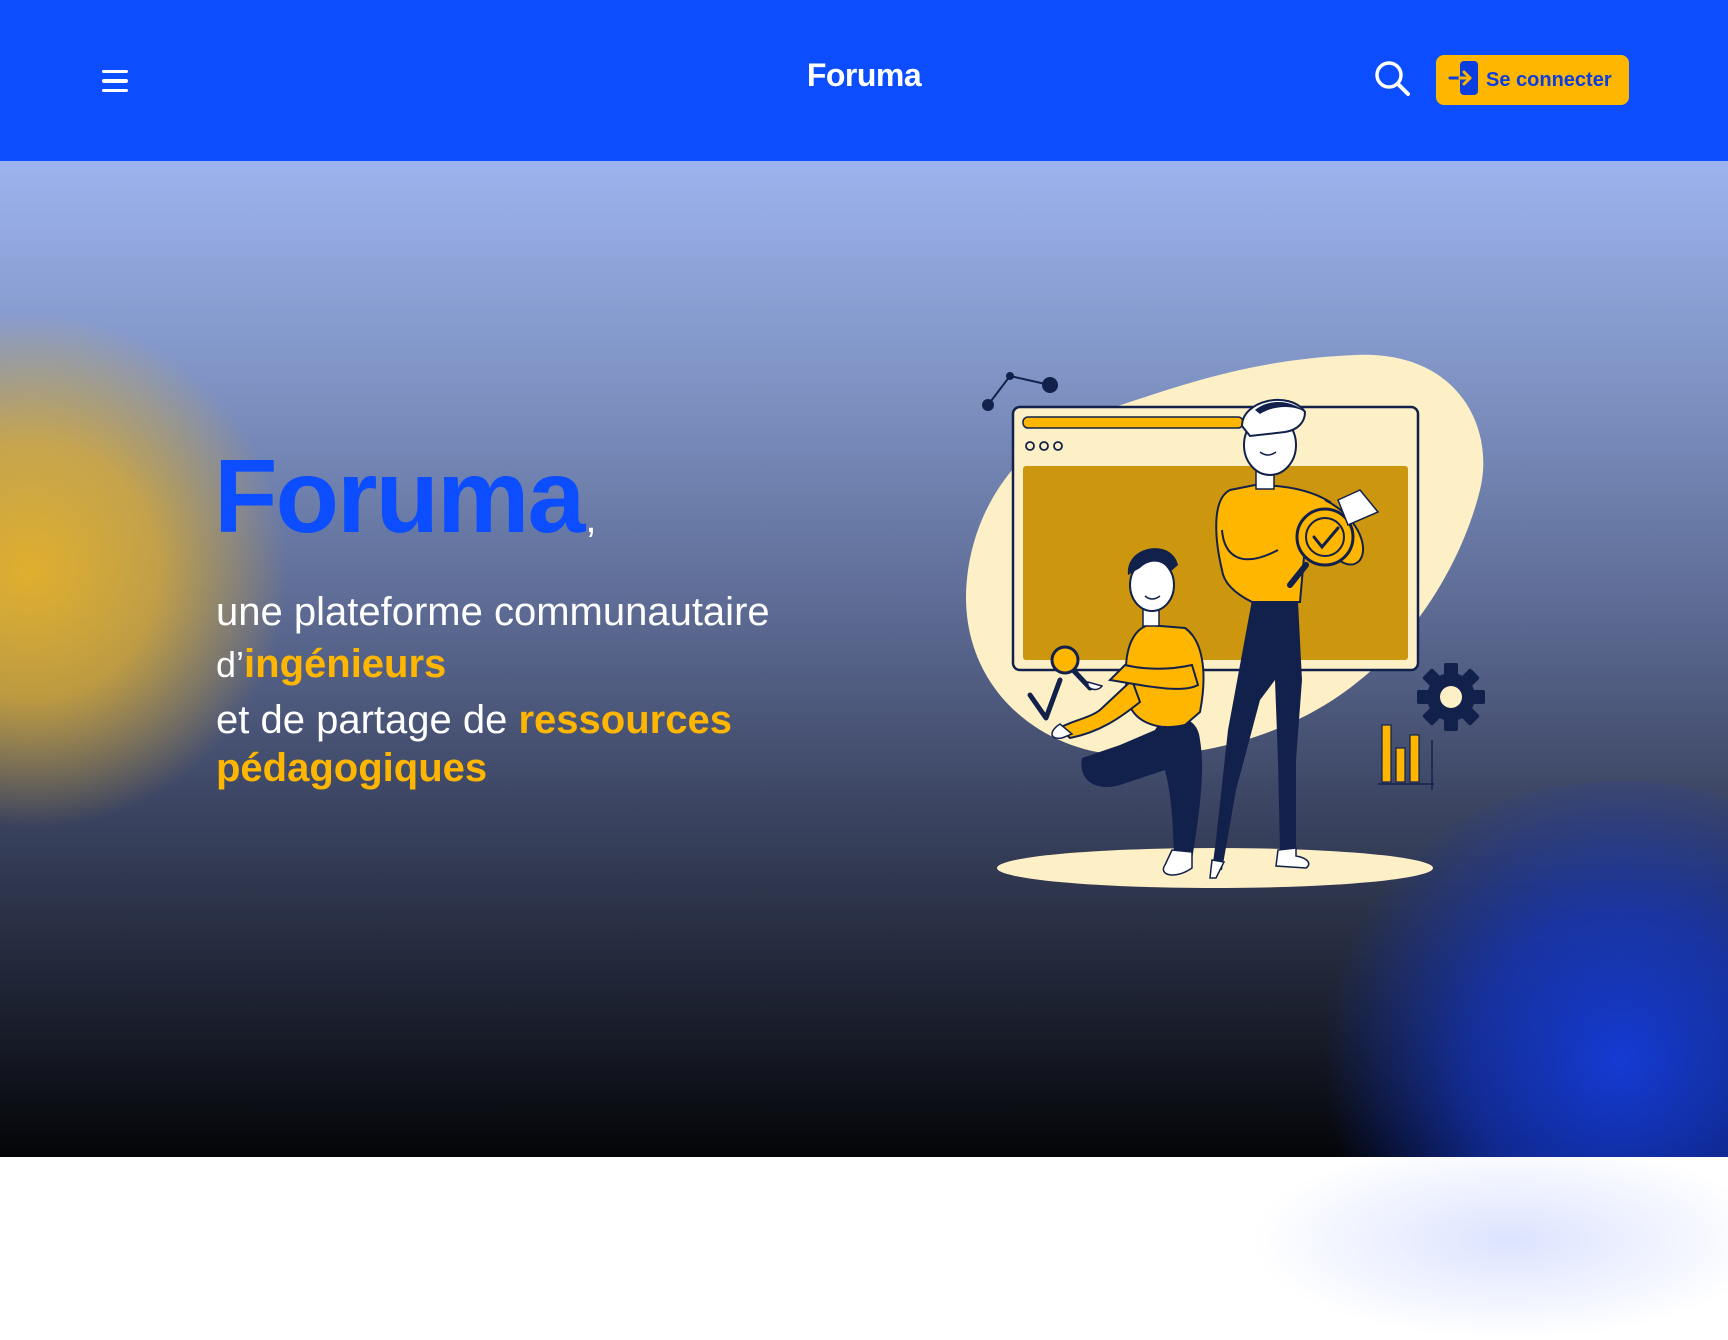 The image size is (1728, 1340). What do you see at coordinates (230, 664) in the screenshot?
I see `tagline-prefix: d’` at bounding box center [230, 664].